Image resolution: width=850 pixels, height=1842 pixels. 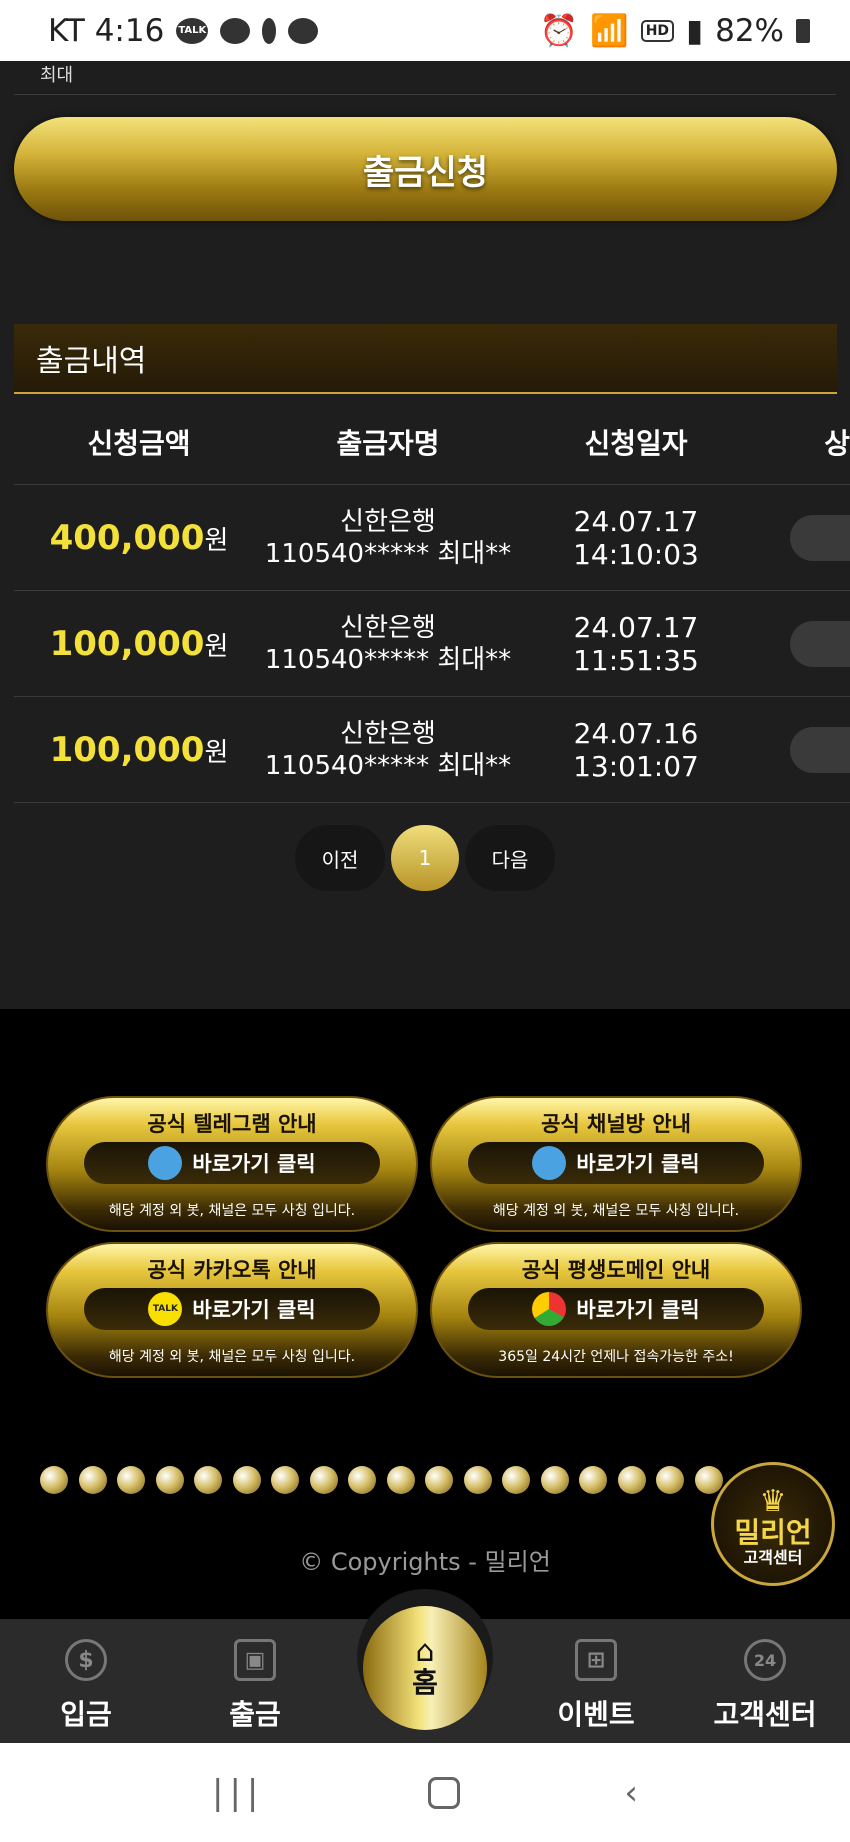 What do you see at coordinates (86, 1660) in the screenshot?
I see `dollar-icon: $` at bounding box center [86, 1660].